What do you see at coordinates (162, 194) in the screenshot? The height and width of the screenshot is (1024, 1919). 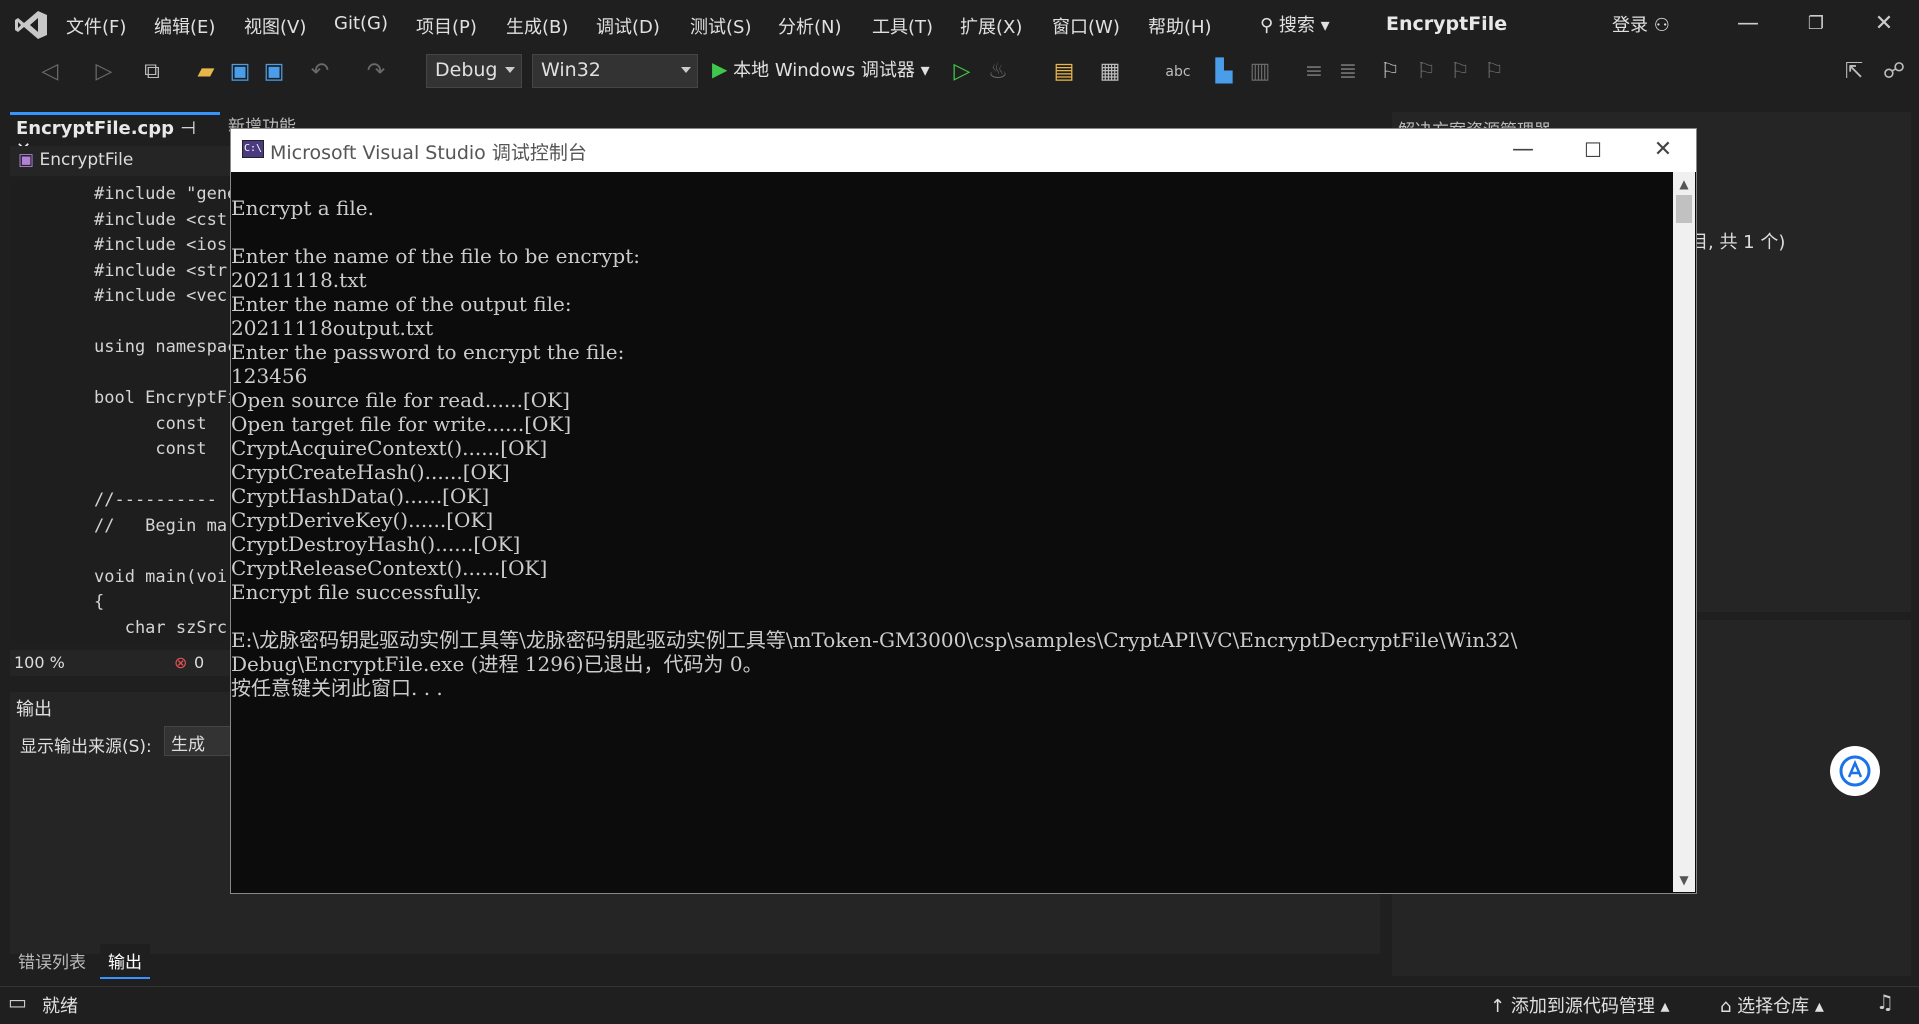 I see `code-line: #include "gene` at bounding box center [162, 194].